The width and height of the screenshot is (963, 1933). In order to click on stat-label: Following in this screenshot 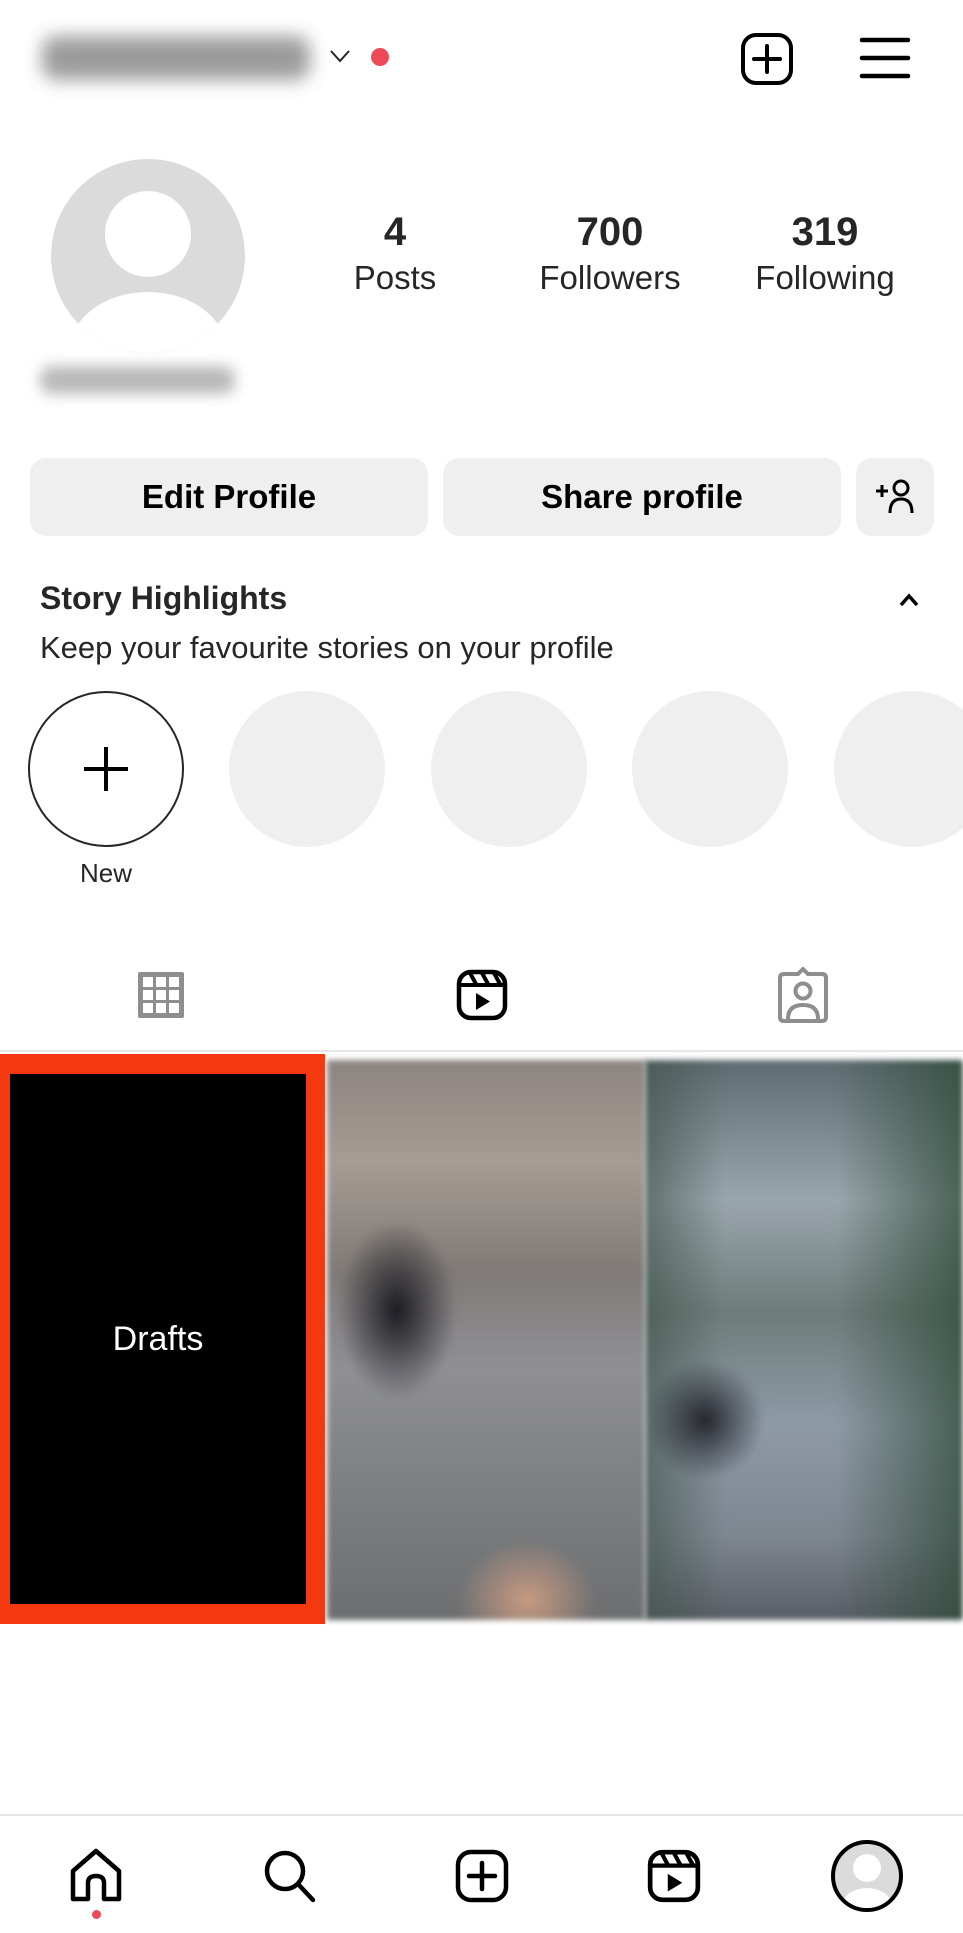, I will do `click(825, 277)`.